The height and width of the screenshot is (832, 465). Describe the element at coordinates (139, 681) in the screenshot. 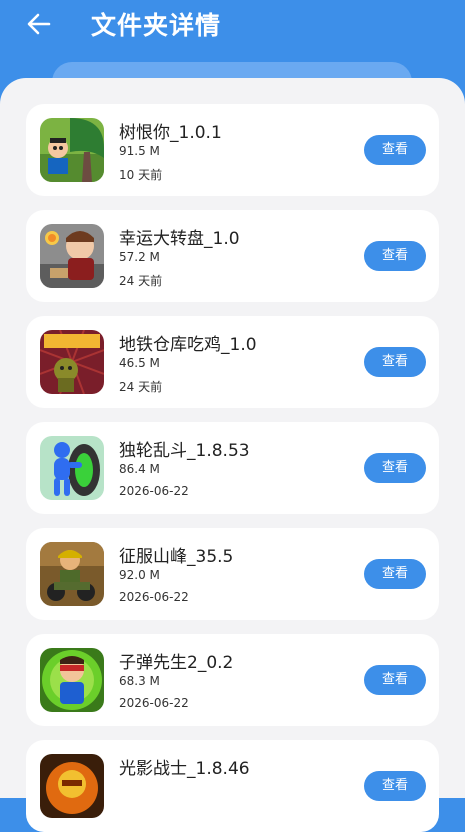

I see `file-size: 68.3 M` at that location.